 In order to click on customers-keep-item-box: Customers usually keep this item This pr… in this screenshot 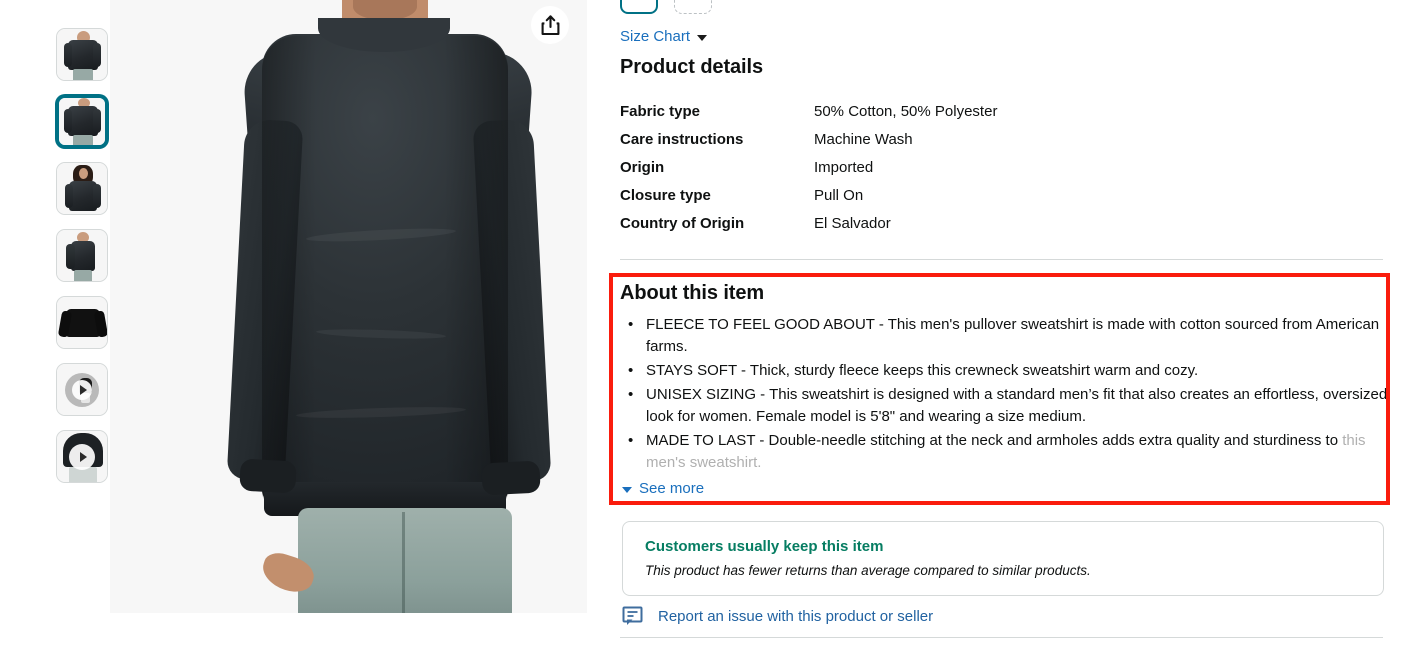, I will do `click(1003, 558)`.